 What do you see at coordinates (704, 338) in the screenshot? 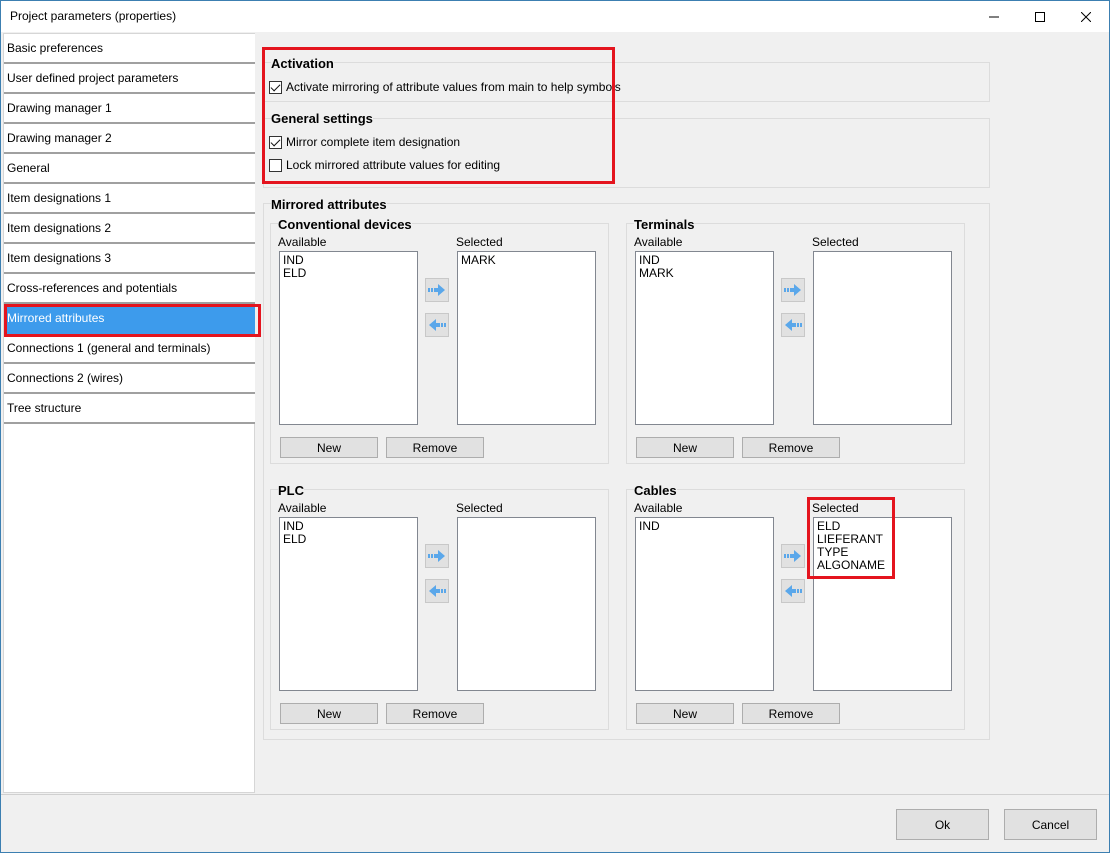
I see `terminals-available-list: IND MARK` at bounding box center [704, 338].